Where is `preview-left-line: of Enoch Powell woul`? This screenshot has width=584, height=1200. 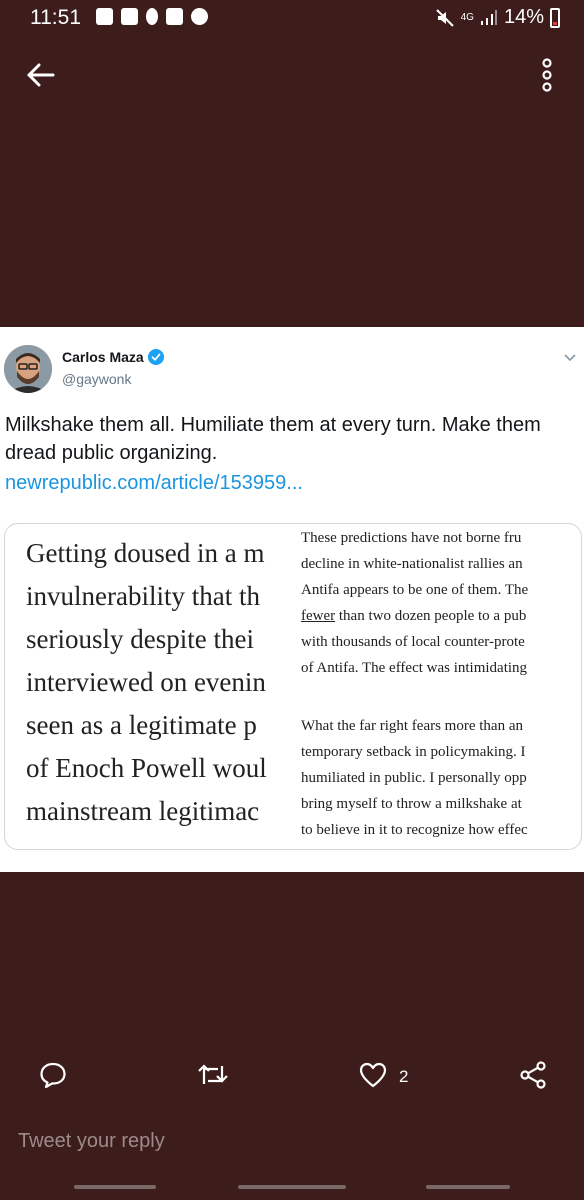 preview-left-line: of Enoch Powell woul is located at coordinates (146, 768).